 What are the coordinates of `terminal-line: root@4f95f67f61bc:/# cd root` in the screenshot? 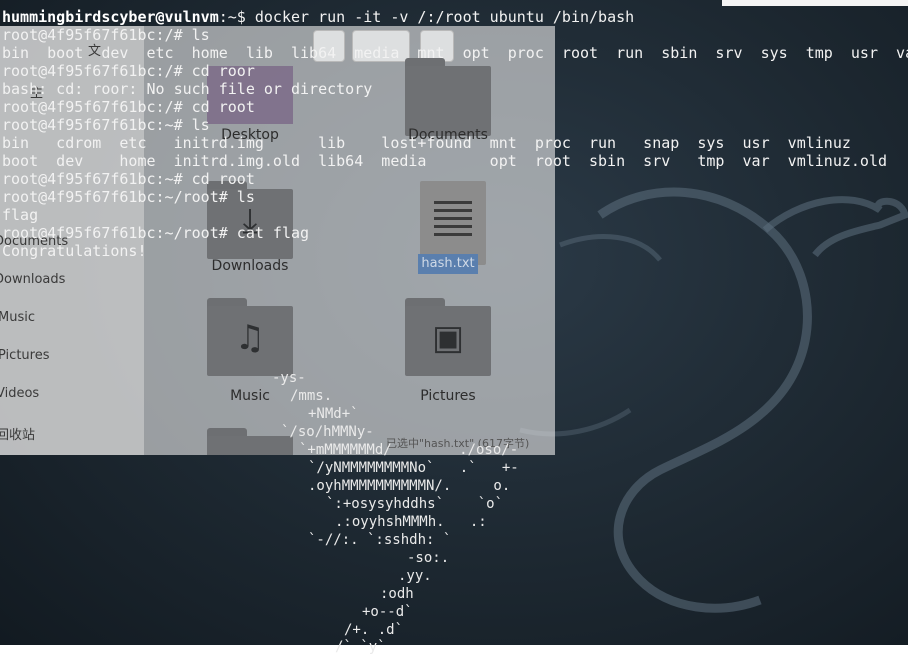 It's located at (128, 107).